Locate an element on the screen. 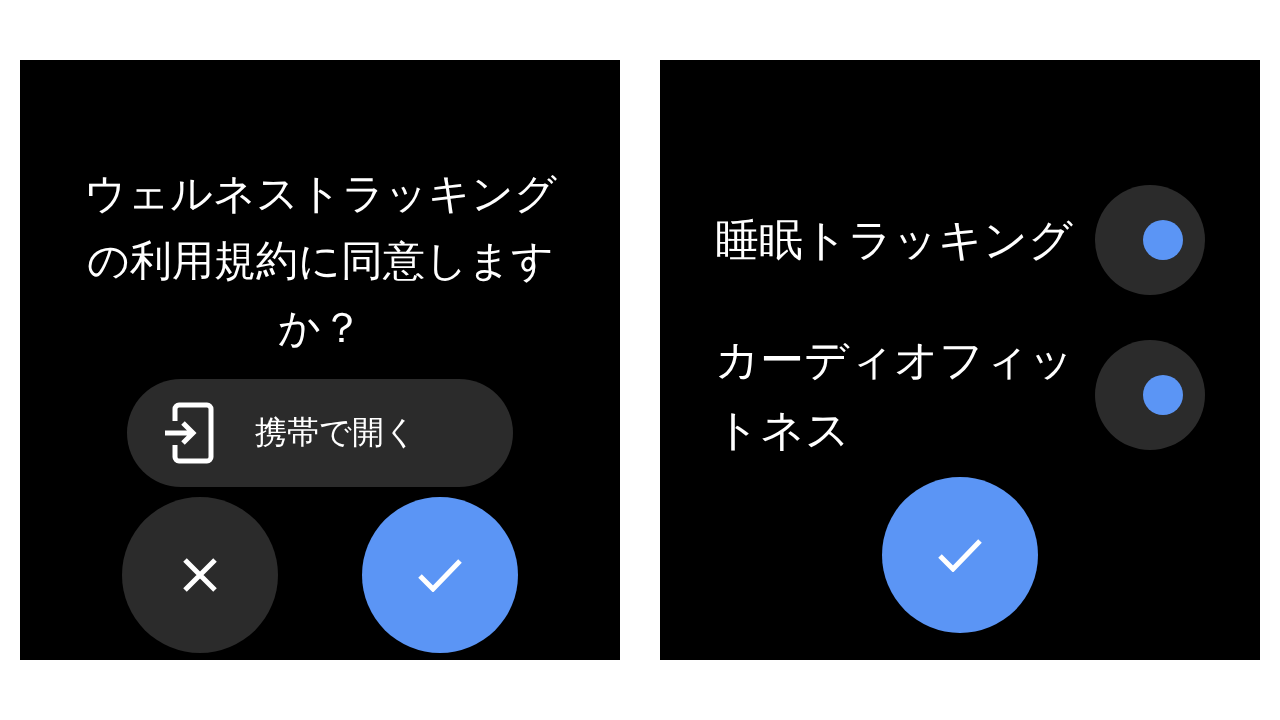 This screenshot has width=1280, height=720. consent-title: ウェルネストラッキングの利用規約に同意しますか？ is located at coordinates (320, 261).